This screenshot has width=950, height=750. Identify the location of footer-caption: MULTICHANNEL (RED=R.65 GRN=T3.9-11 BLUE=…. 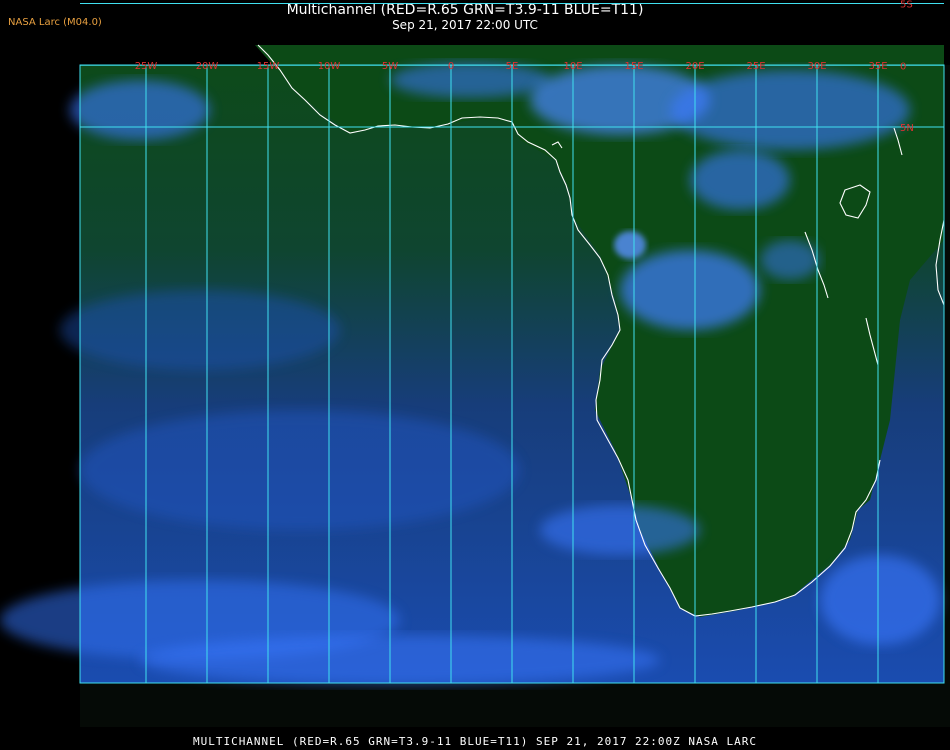
(475, 741).